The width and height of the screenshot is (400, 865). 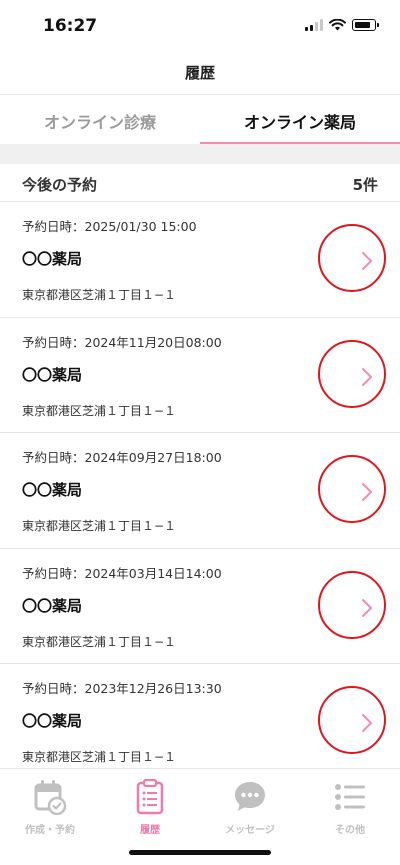 I want to click on section-title: 今後の予約, so click(x=60, y=185).